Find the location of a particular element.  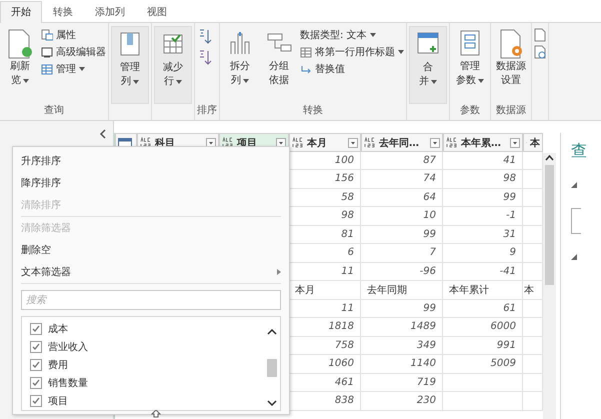

table-cell: 5009 is located at coordinates (483, 364).